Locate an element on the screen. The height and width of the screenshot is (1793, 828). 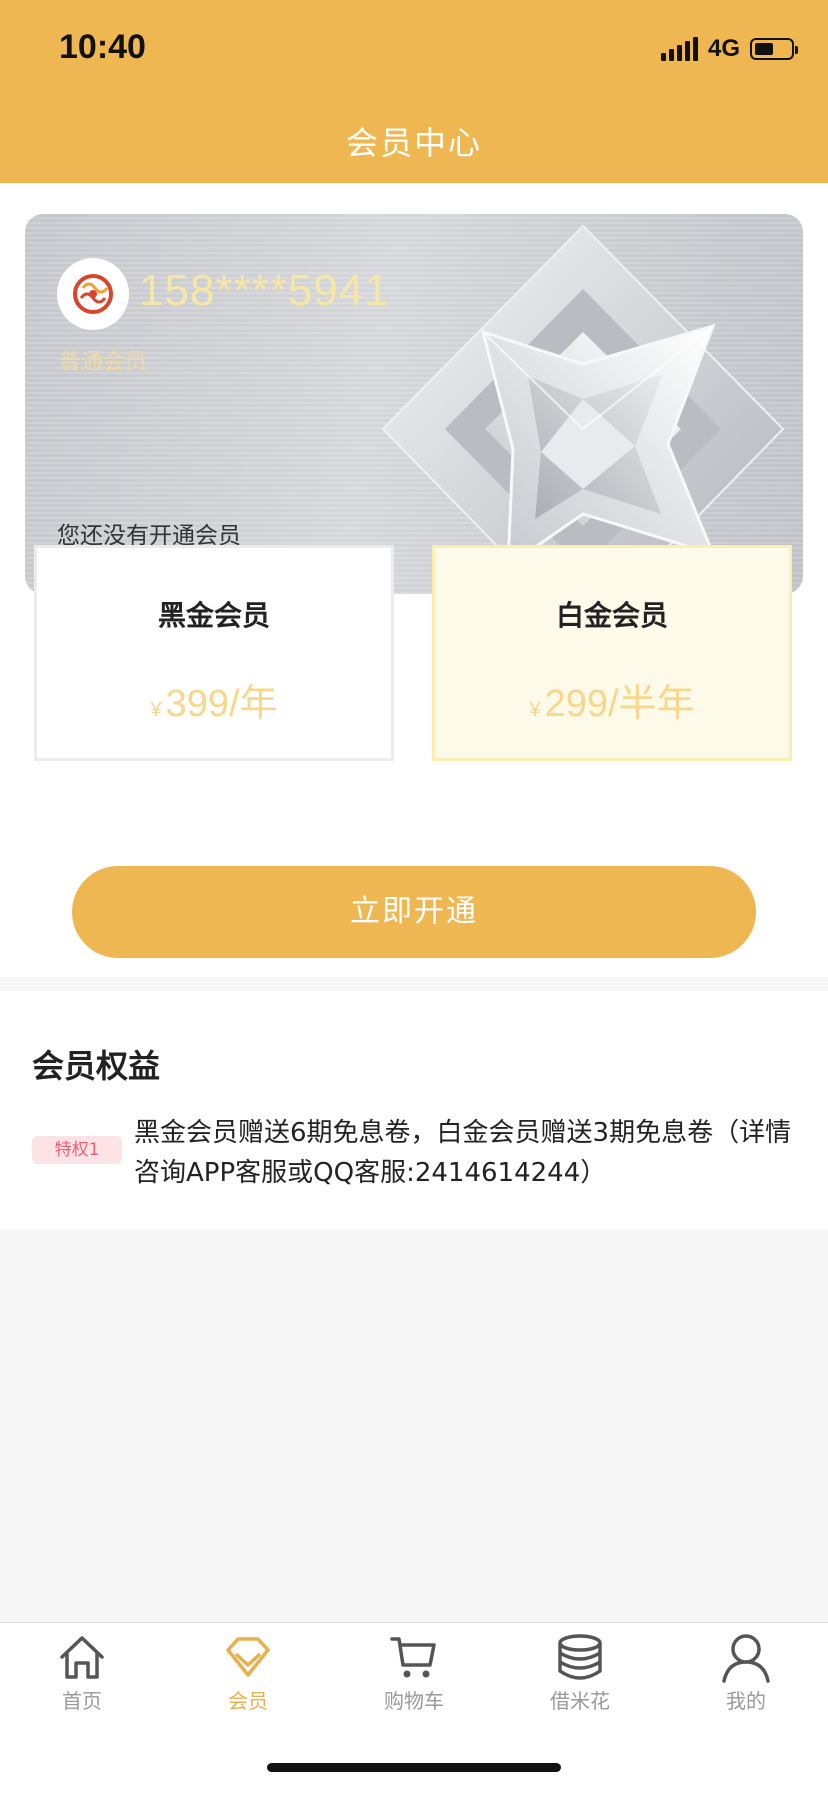
tab-borrow: 借米花 is located at coordinates (580, 1674).